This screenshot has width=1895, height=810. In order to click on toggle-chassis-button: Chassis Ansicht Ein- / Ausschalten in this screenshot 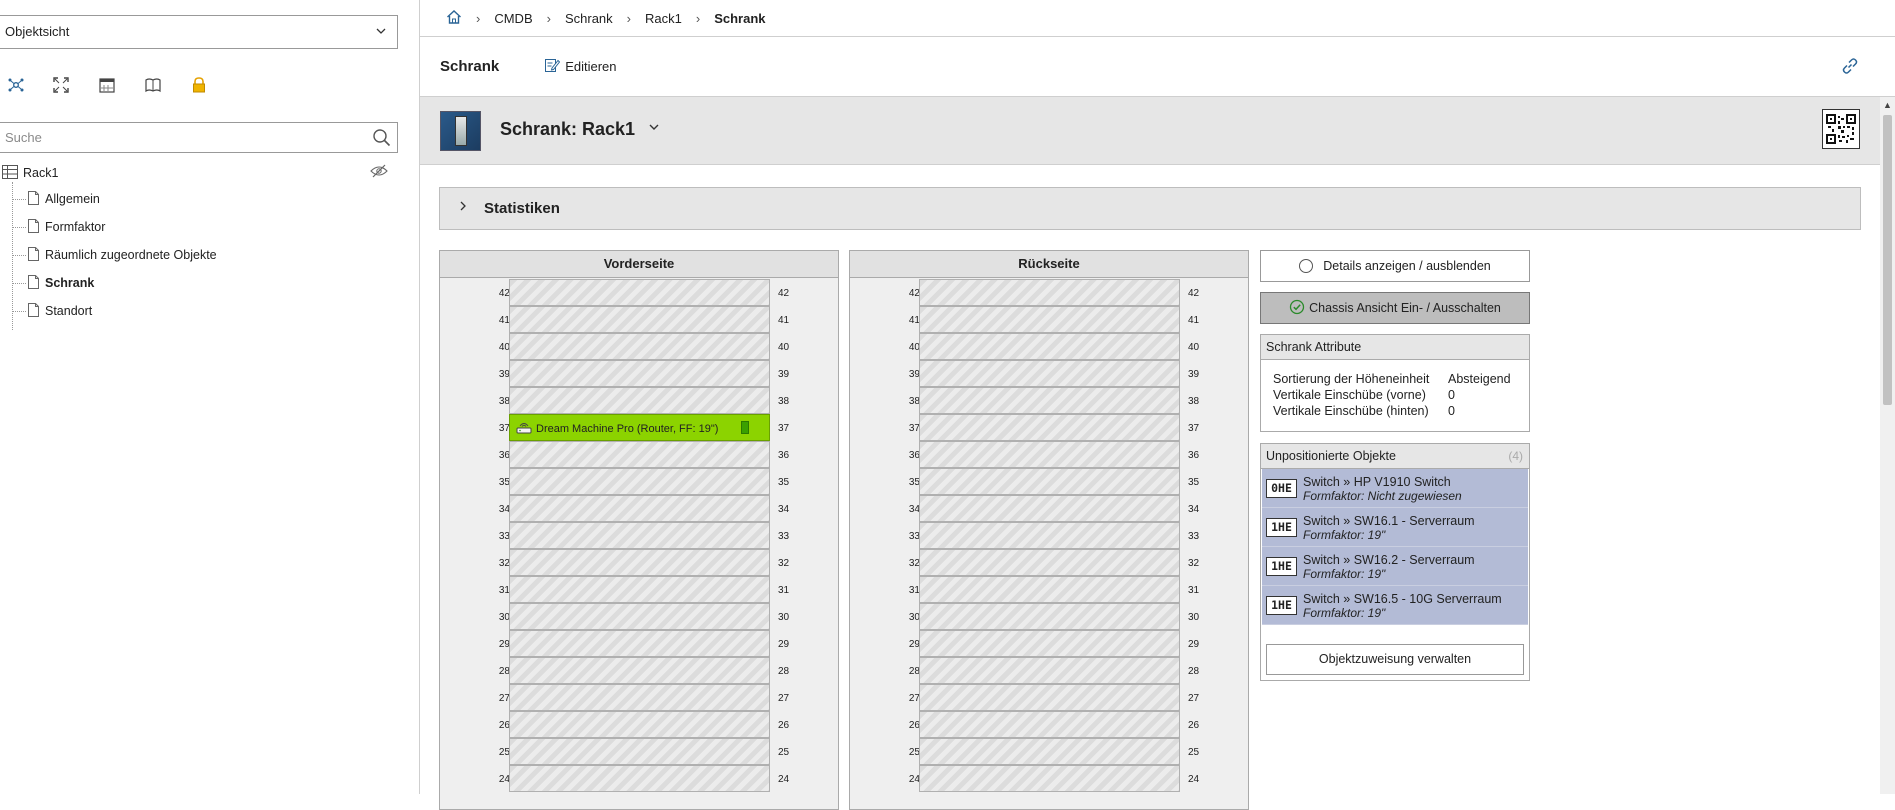, I will do `click(1395, 308)`.